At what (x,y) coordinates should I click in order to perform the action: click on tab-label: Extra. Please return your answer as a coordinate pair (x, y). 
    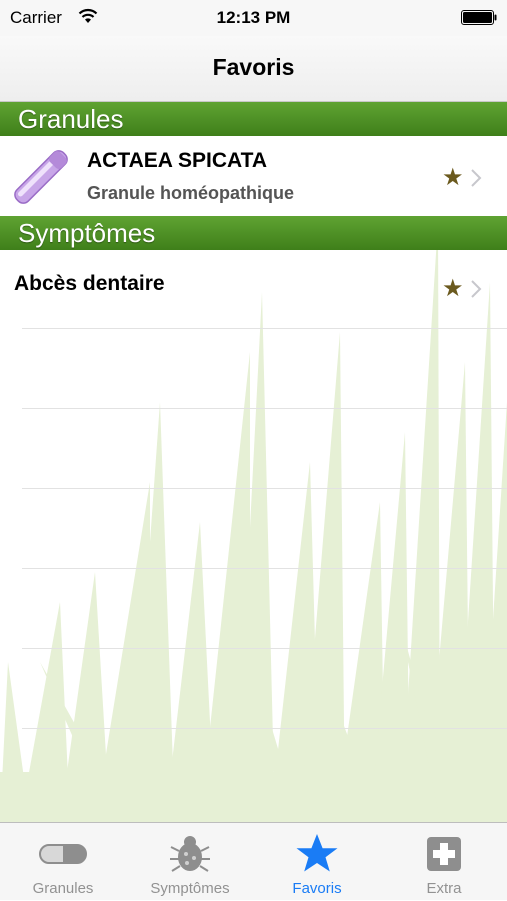
    Looking at the image, I should click on (444, 888).